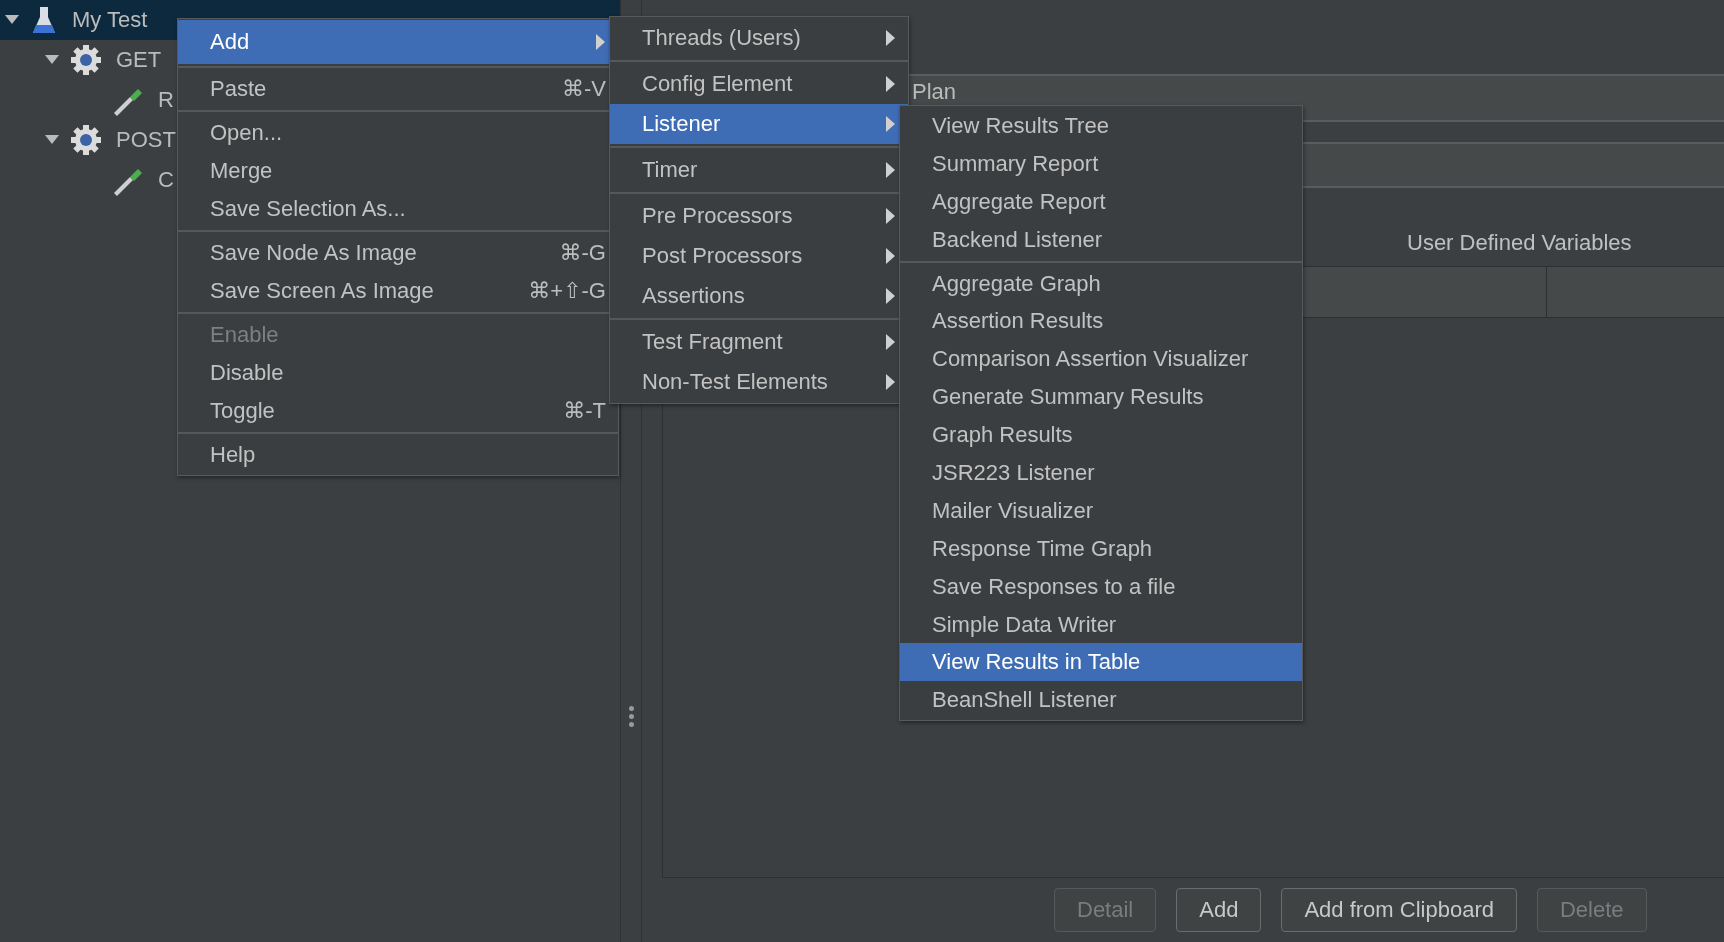 This screenshot has height=942, width=1724. Describe the element at coordinates (1519, 243) in the screenshot. I see `table-title: User Defined Variables` at that location.